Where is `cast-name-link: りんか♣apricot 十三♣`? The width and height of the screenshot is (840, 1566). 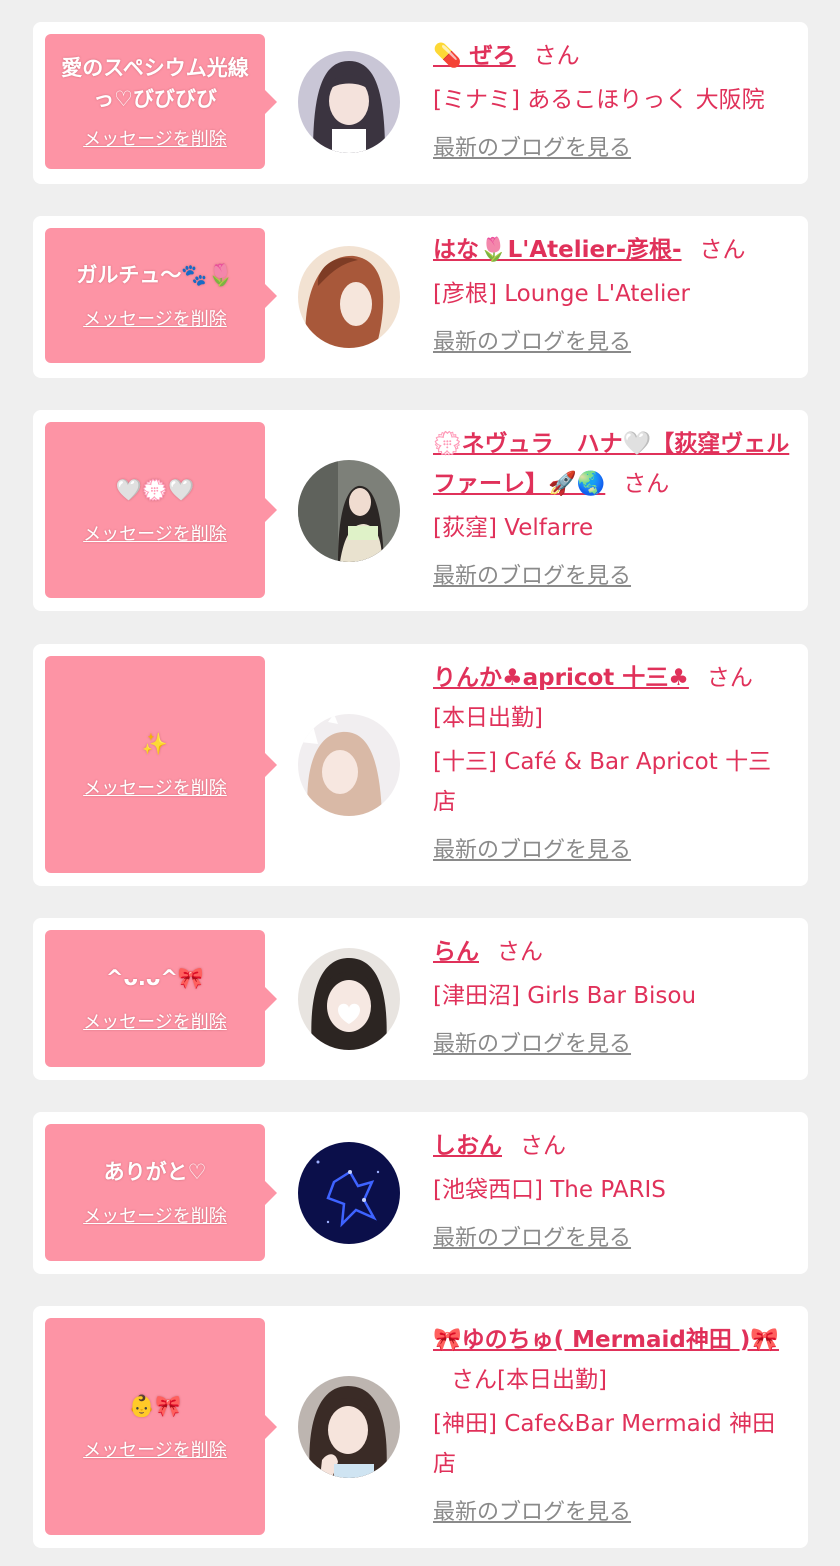
cast-name-link: りんか♣apricot 十三♣ is located at coordinates (561, 678).